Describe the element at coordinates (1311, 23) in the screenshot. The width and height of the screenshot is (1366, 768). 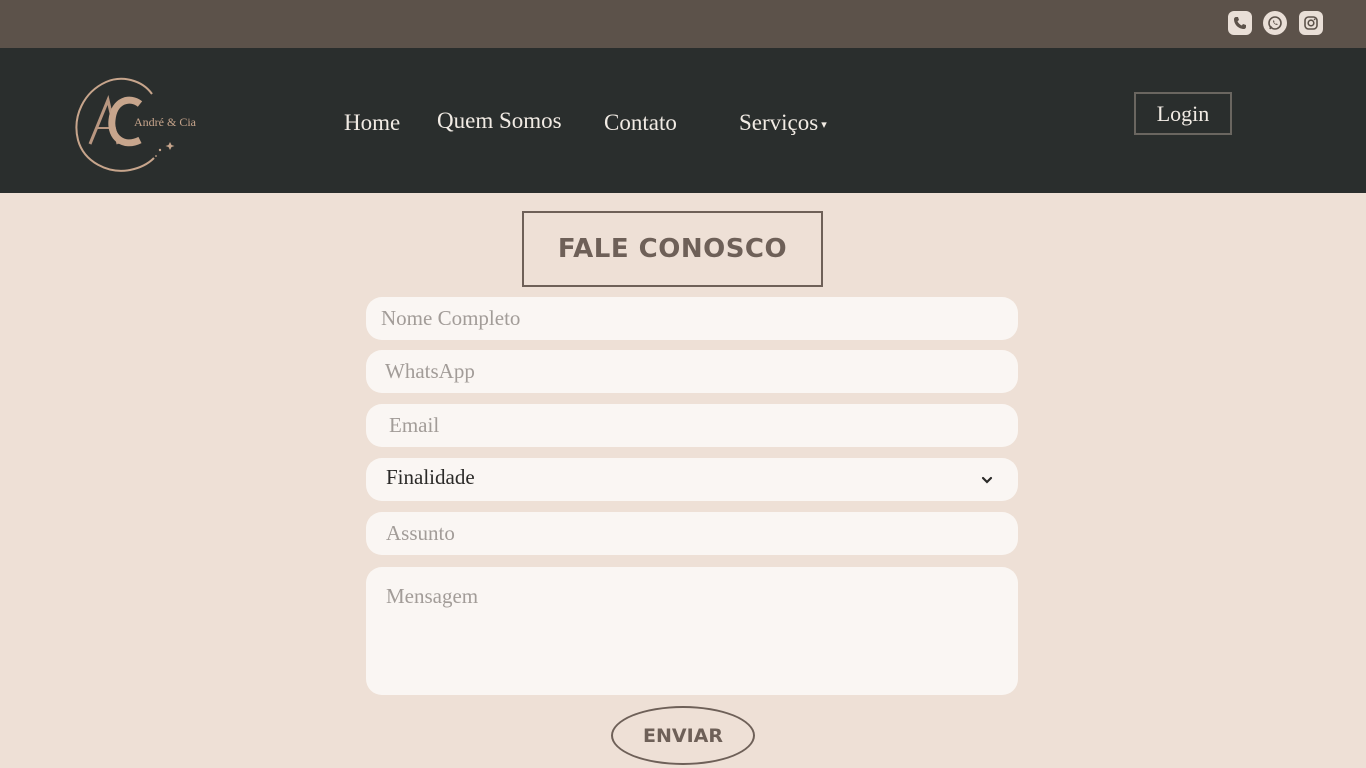
I see `instagram-icon` at that location.